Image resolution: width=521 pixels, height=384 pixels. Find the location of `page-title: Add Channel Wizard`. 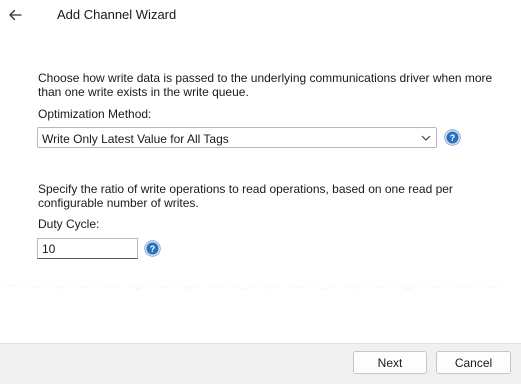

page-title: Add Channel Wizard is located at coordinates (117, 14).